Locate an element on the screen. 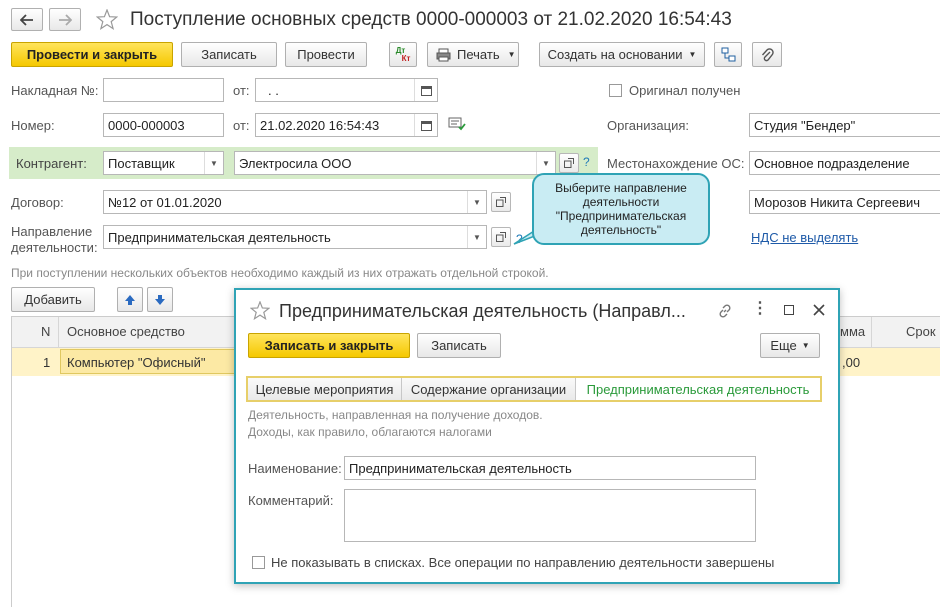 The image size is (940, 607). counterparty-select: Электросила ООО ▼ is located at coordinates (395, 163).